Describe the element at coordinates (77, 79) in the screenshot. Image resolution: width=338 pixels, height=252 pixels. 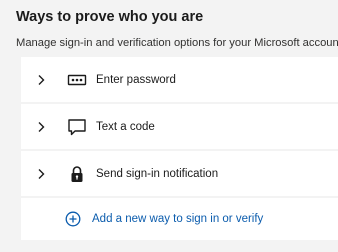
I see `password-dots-icon` at that location.